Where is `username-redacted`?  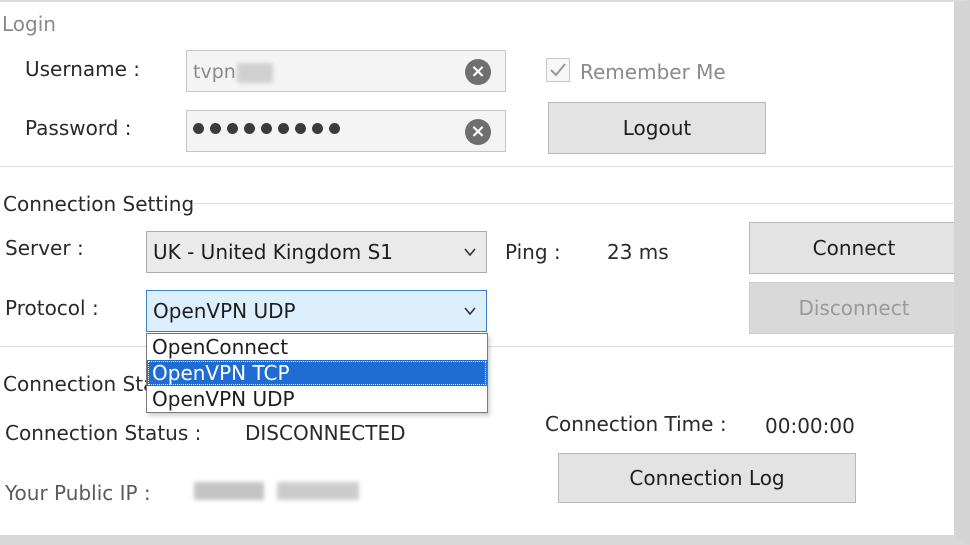
username-redacted is located at coordinates (254, 72).